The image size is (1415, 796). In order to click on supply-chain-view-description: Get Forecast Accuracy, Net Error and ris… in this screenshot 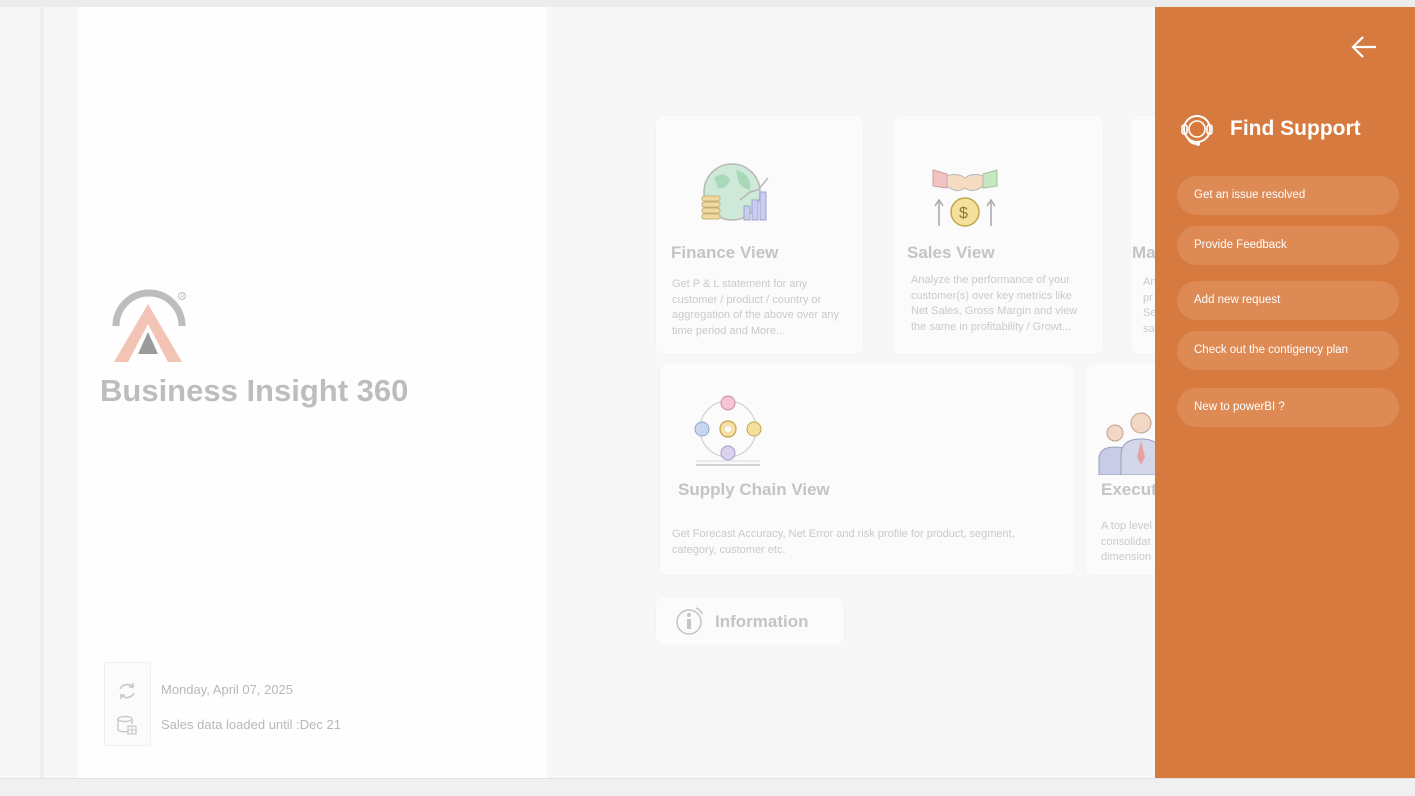, I will do `click(843, 542)`.